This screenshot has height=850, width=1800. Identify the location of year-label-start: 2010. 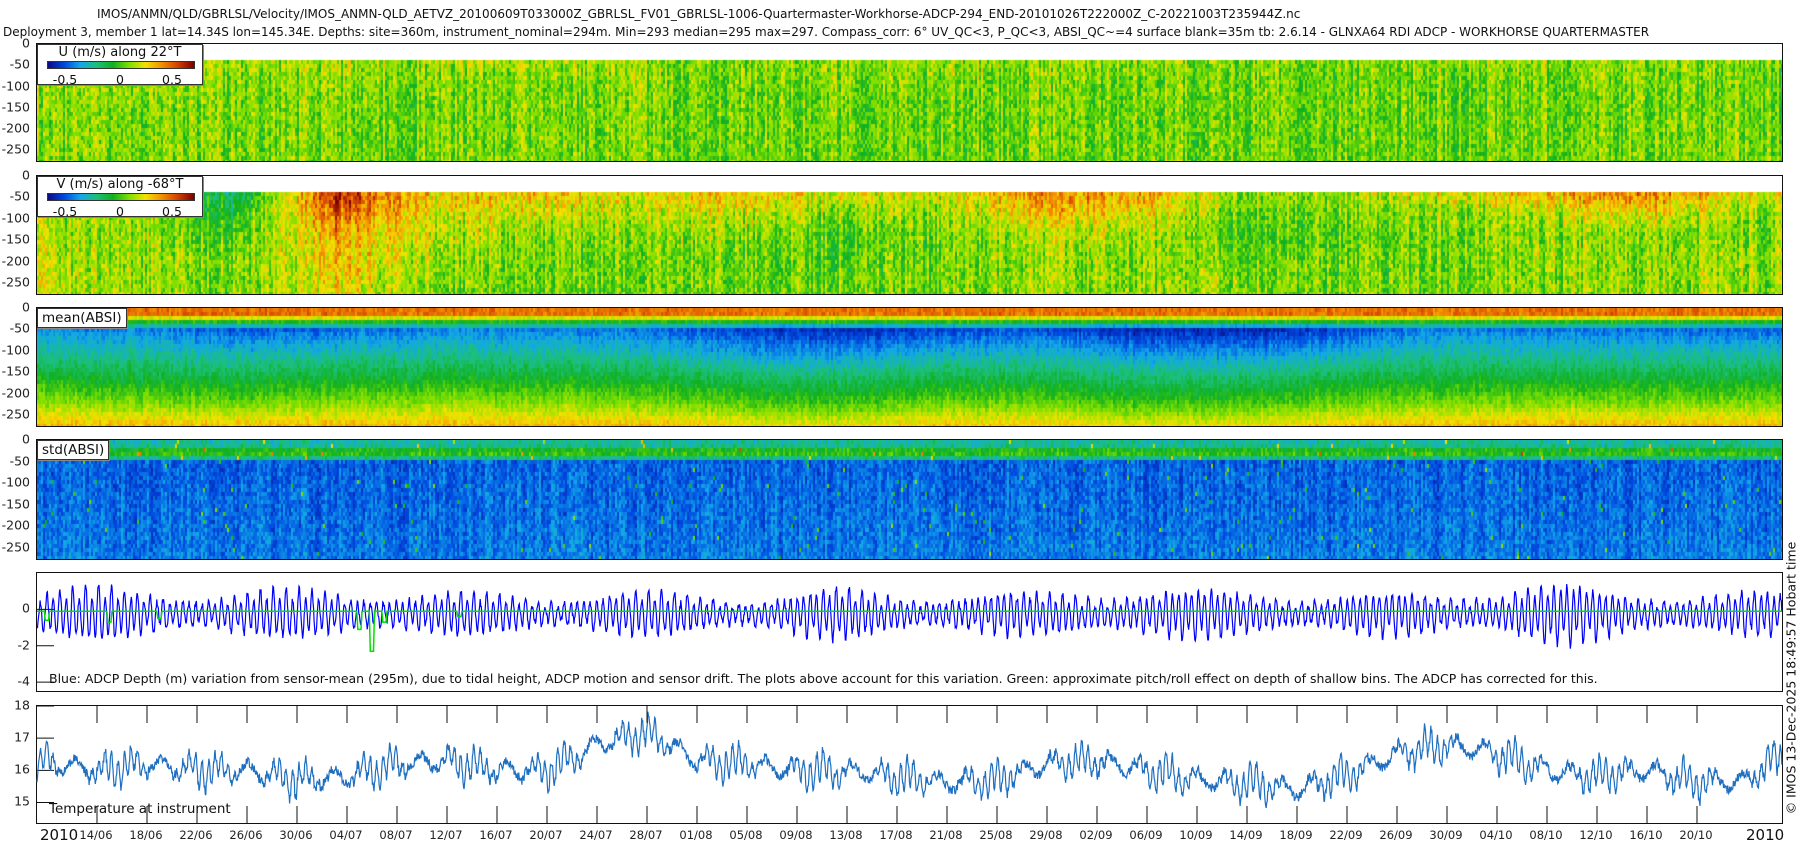
(59, 835).